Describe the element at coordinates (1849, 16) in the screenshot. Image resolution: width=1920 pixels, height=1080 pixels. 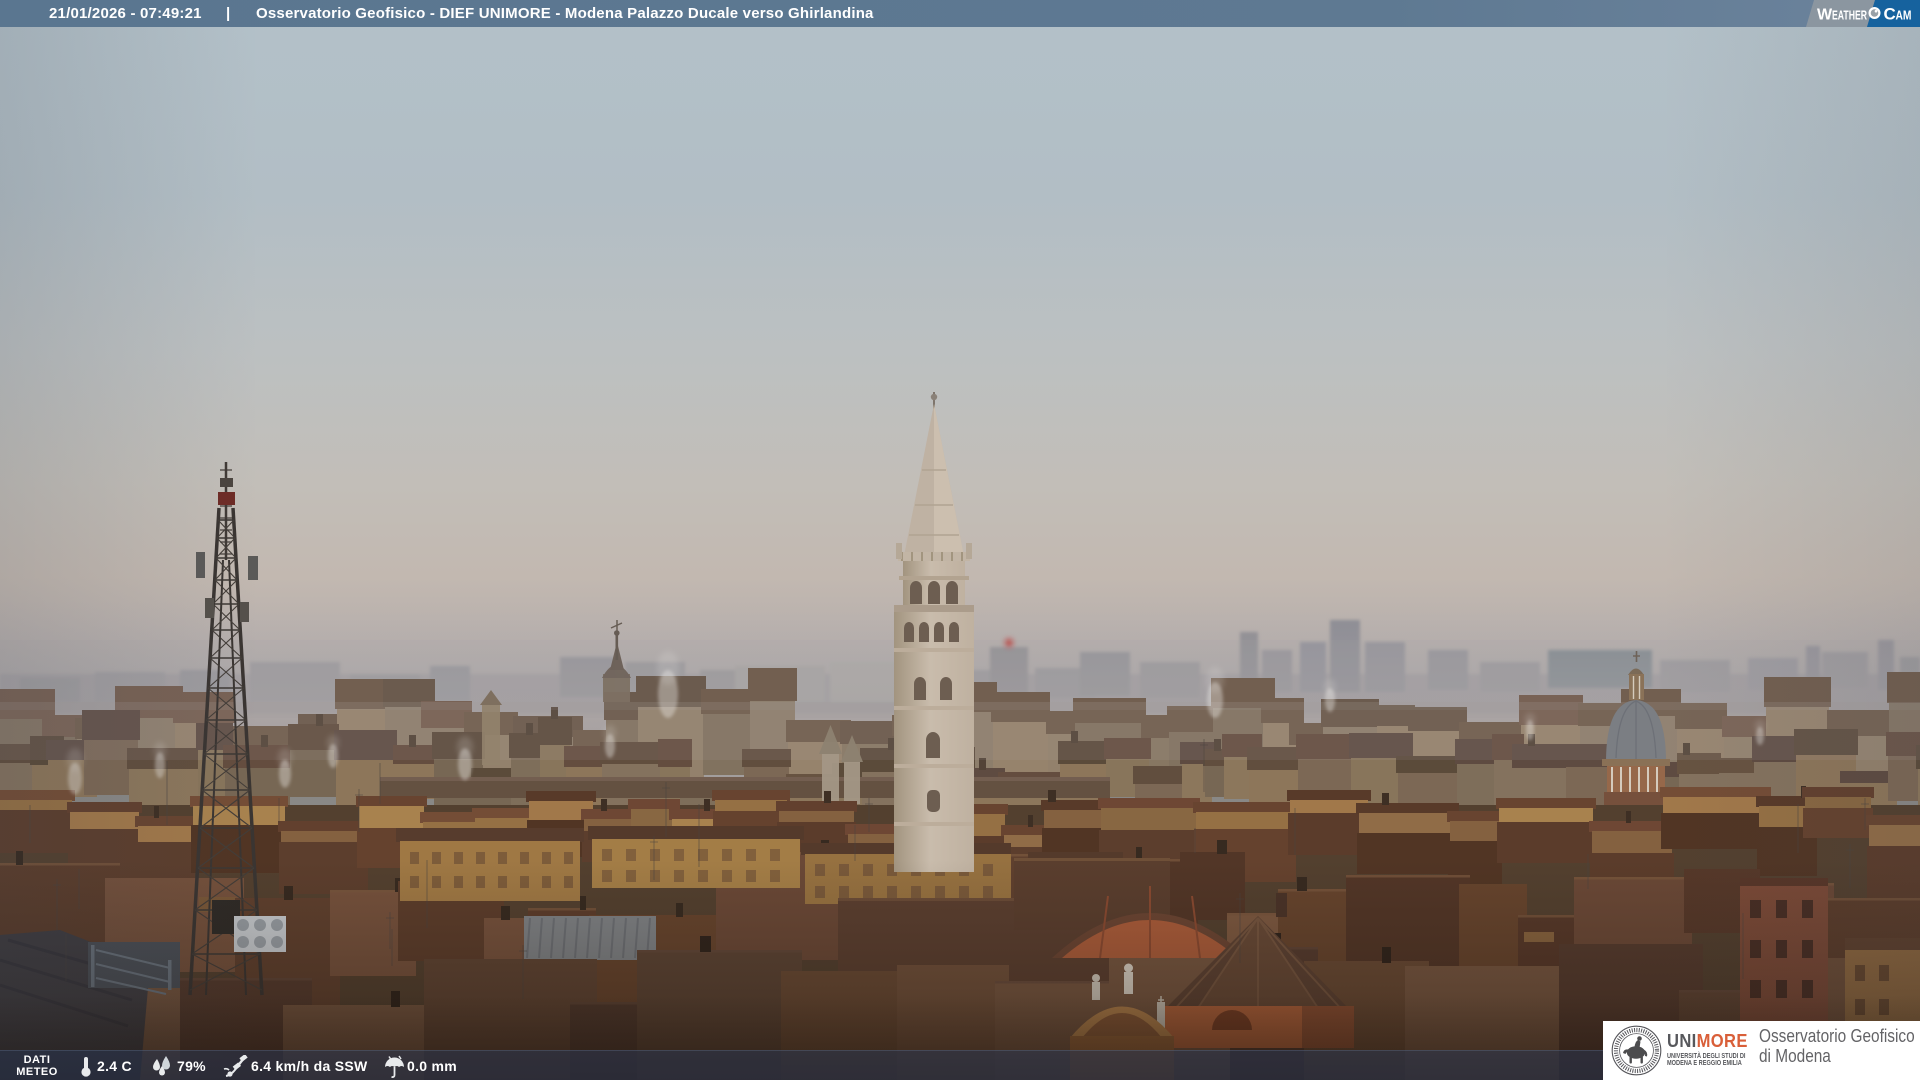
I see `svg-text: EATHER` at that location.